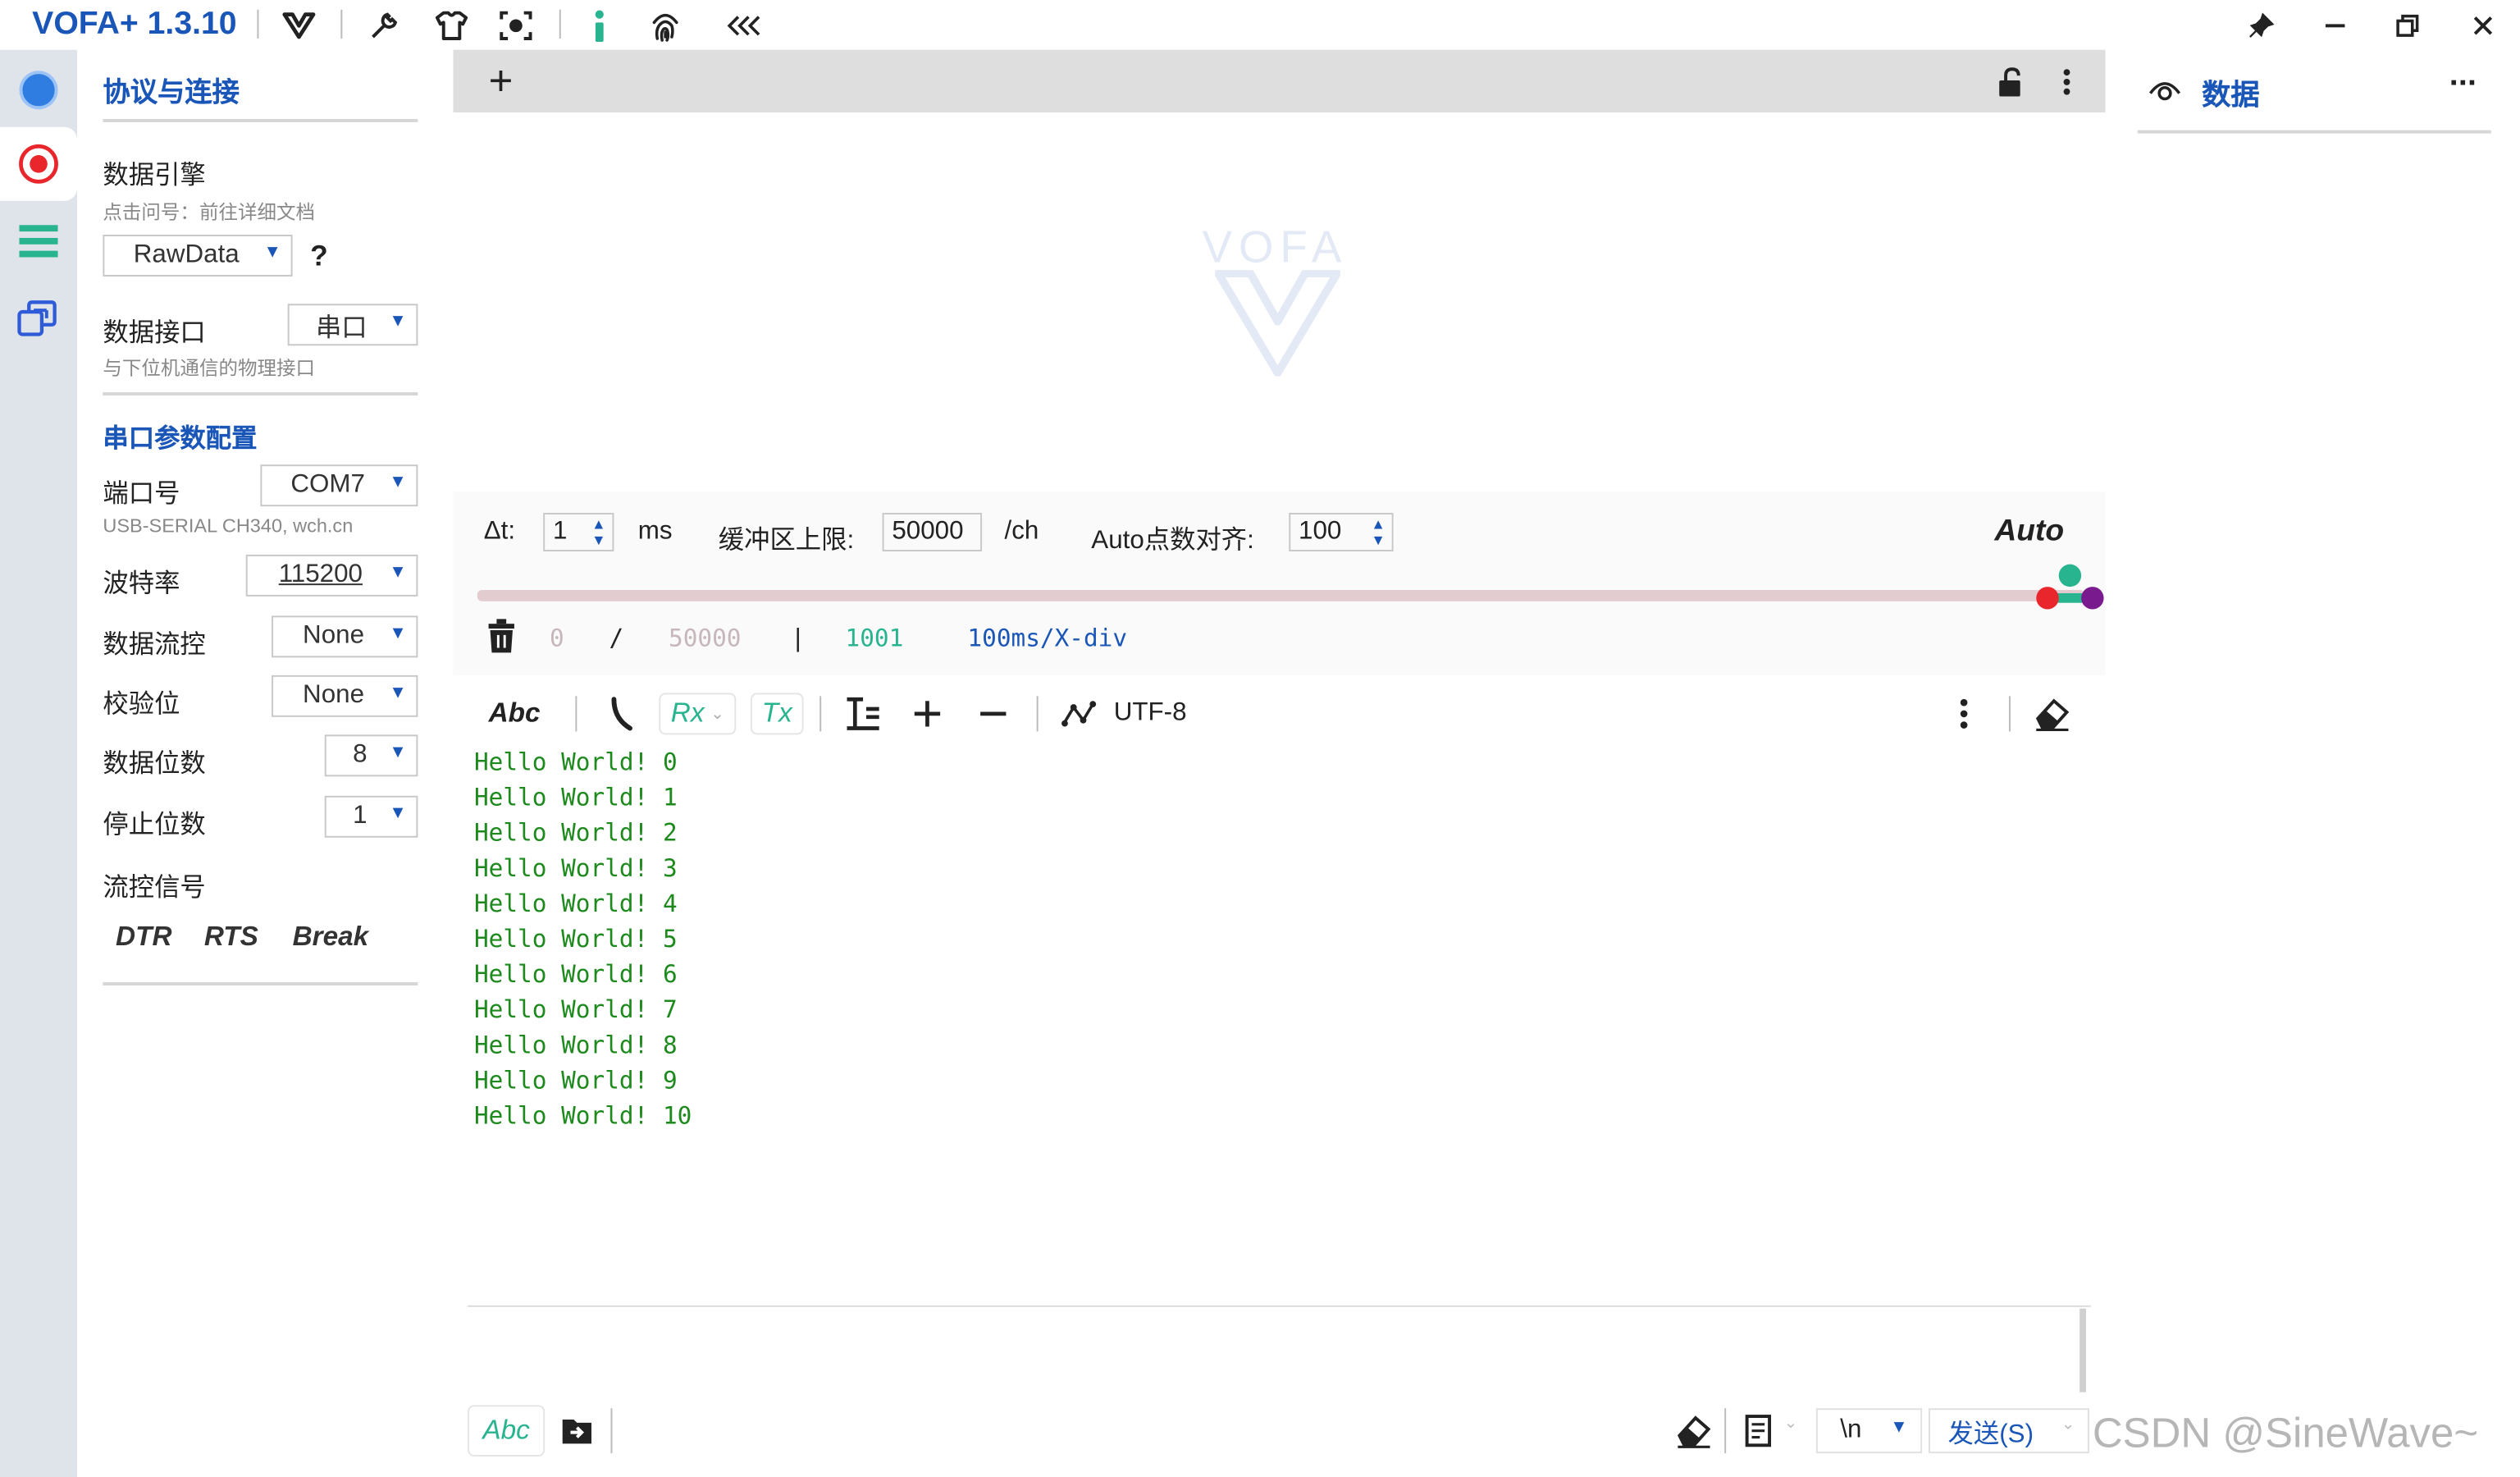 Image resolution: width=2520 pixels, height=1477 pixels. Describe the element at coordinates (154, 176) in the screenshot. I see `engine-label: 数据引擎` at that location.